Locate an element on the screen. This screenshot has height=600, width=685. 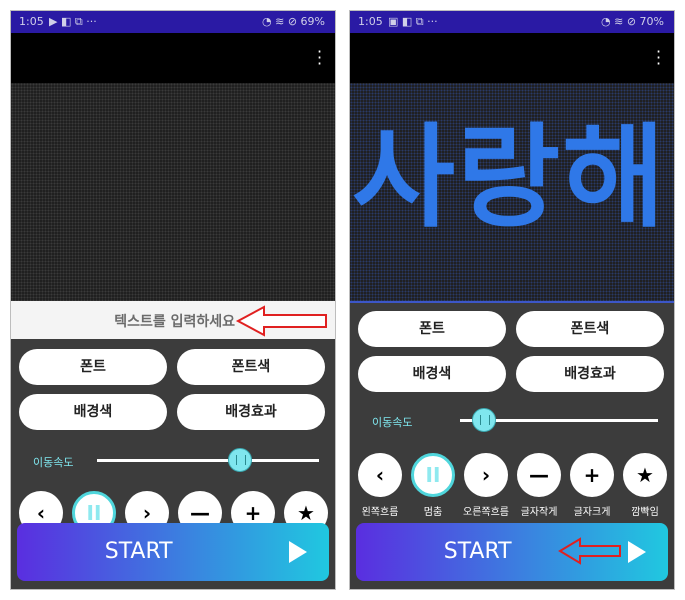
flow-left-label: 왼쪽흐름 is located at coordinates (380, 512).